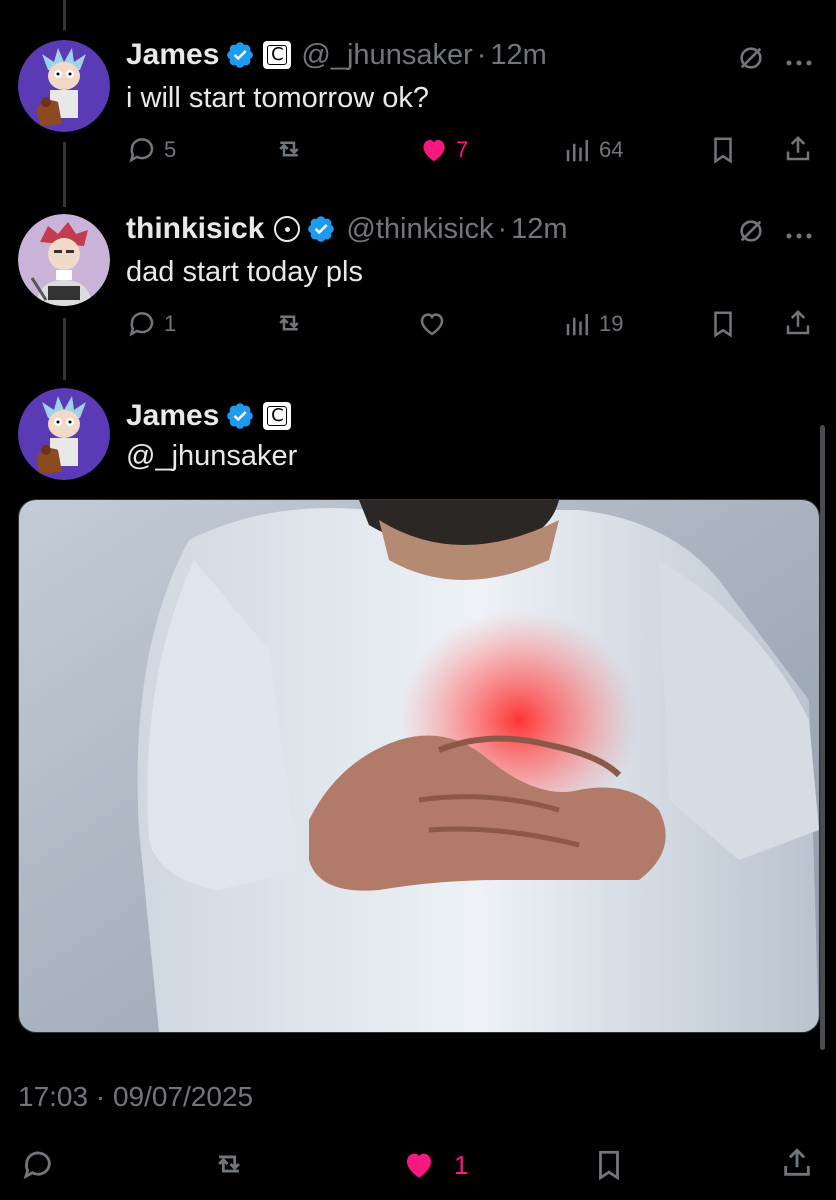 The width and height of the screenshot is (836, 1200). Describe the element at coordinates (462, 149) in the screenshot. I see `like-count: 7` at that location.